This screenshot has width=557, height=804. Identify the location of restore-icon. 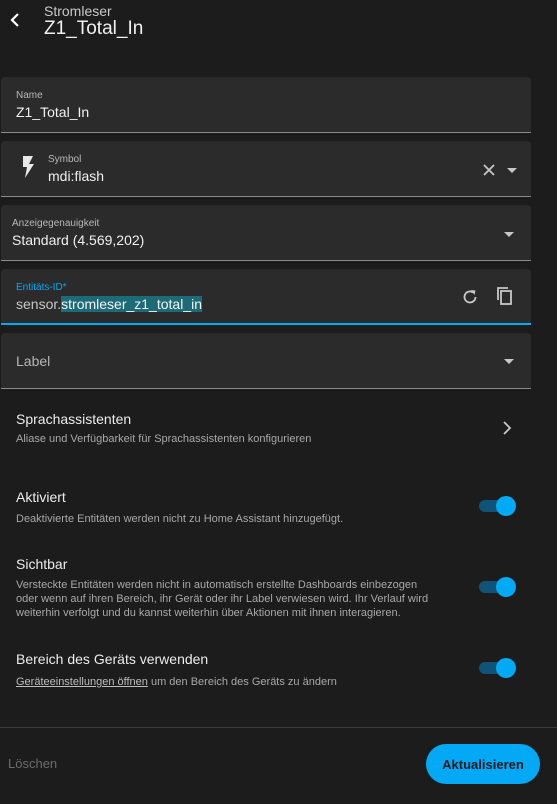
(470, 297).